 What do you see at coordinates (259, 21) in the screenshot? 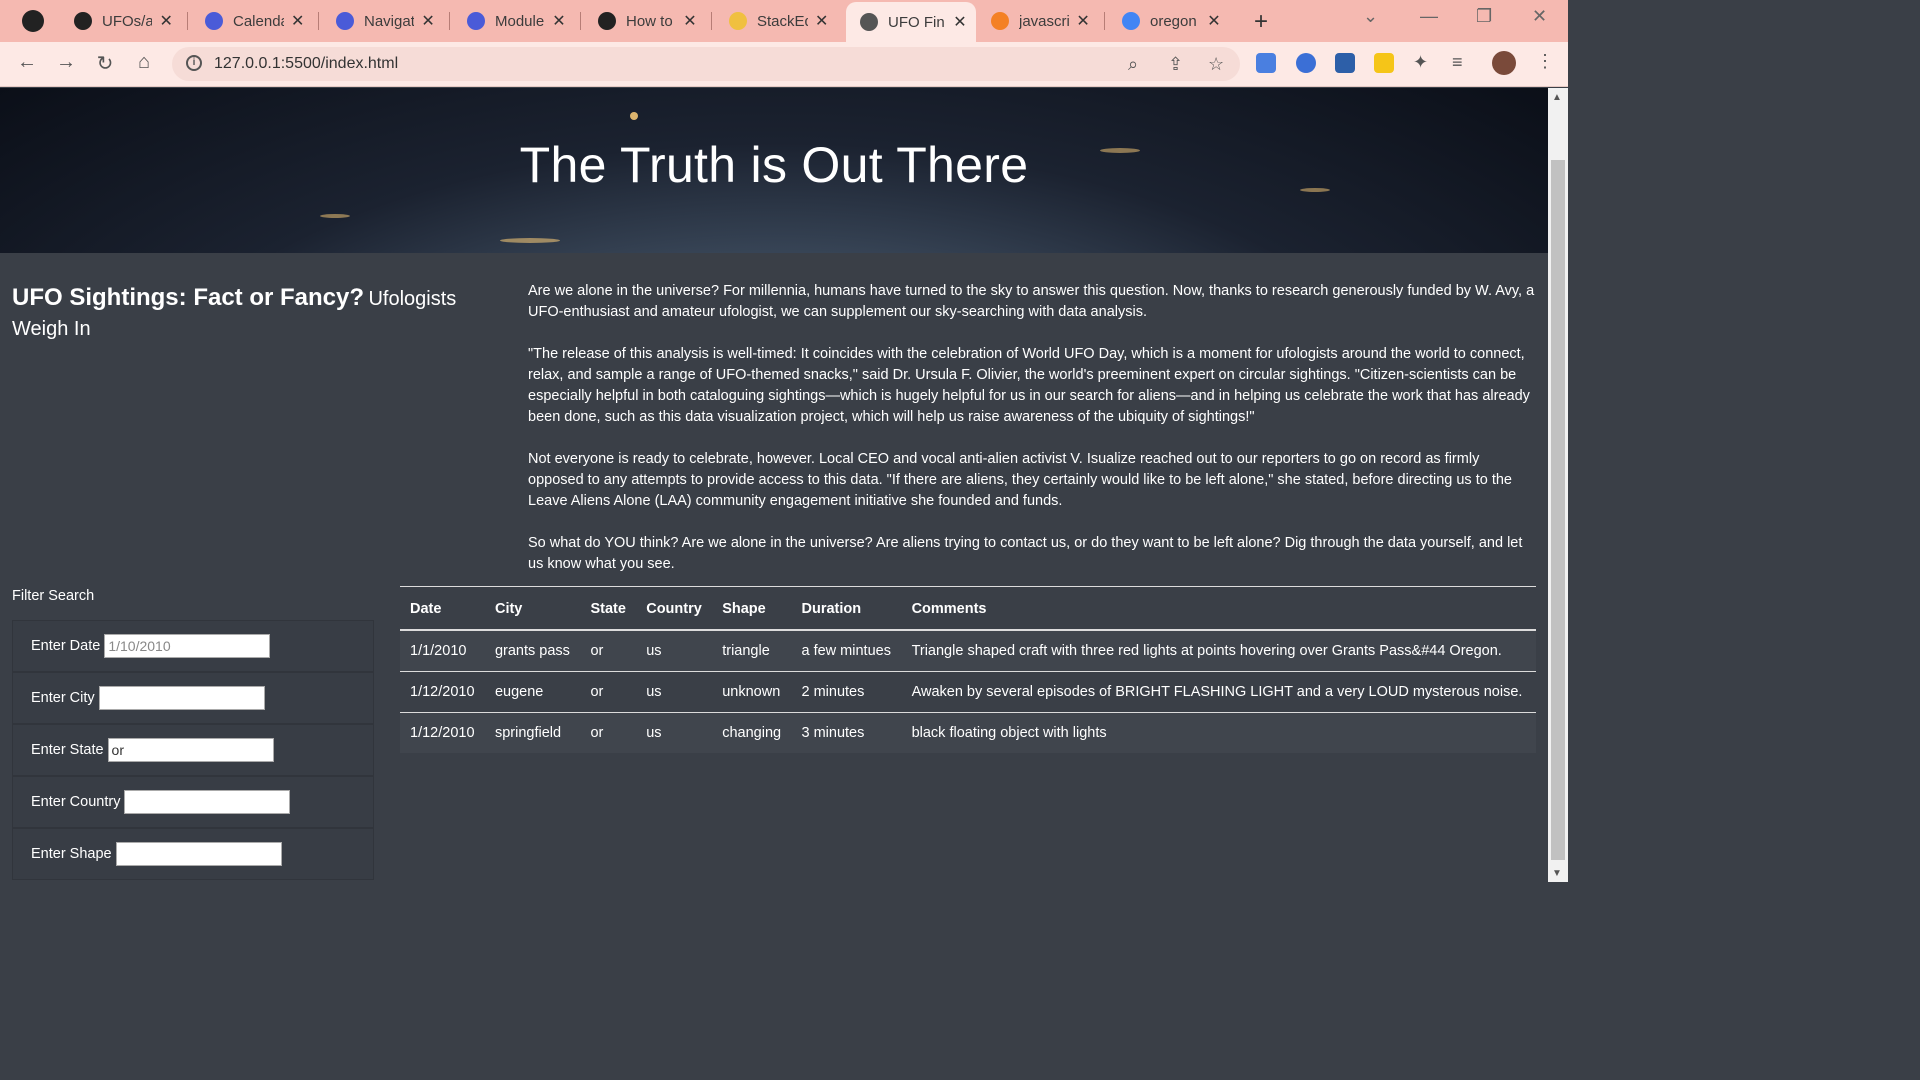
I see `tab-title: Calenda` at bounding box center [259, 21].